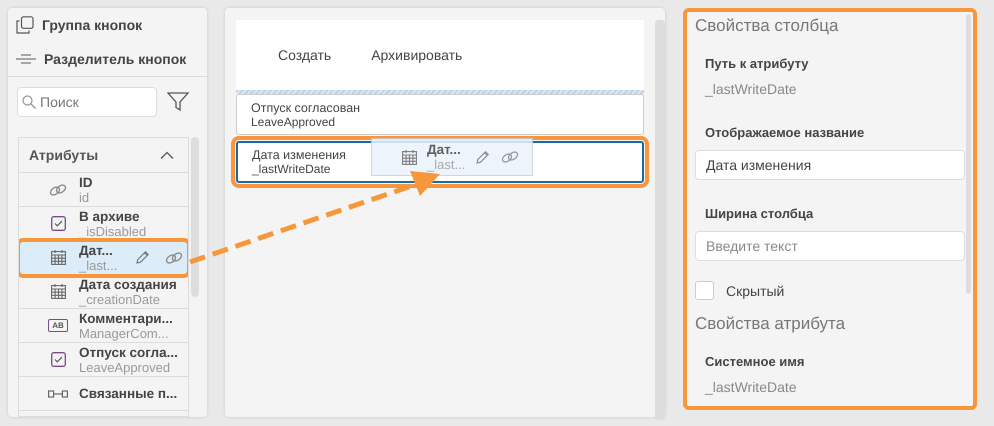  I want to click on section-title: Свойства столбца, so click(767, 26).